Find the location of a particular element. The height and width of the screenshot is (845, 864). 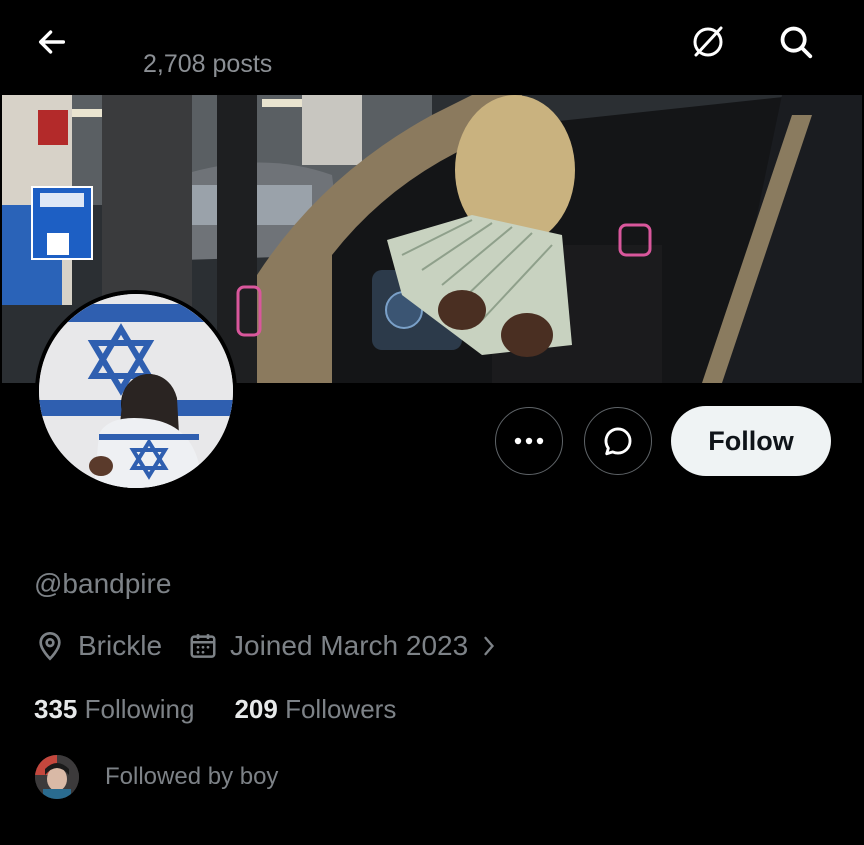

more-button is located at coordinates (529, 441).